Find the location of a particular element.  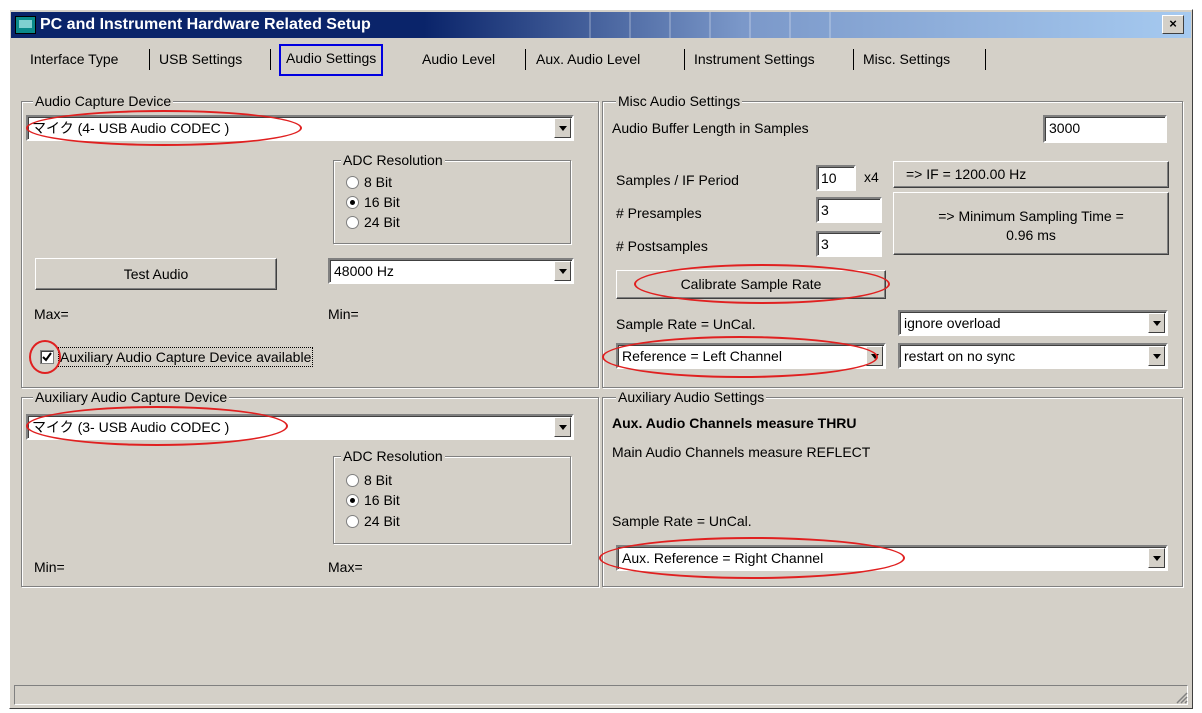

min-sampling-time-display: => Minimum Sampling Time = 0.96 ms is located at coordinates (1031, 223).